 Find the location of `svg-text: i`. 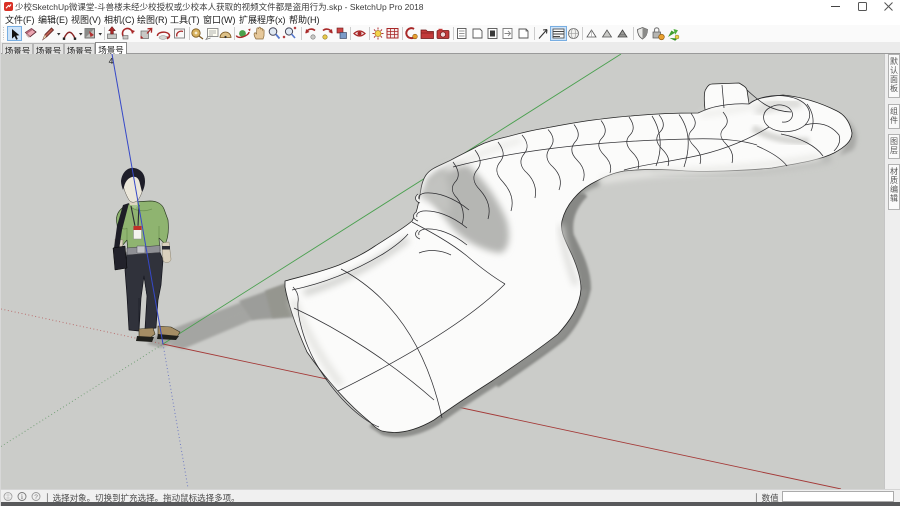

svg-text: i is located at coordinates (22, 497).